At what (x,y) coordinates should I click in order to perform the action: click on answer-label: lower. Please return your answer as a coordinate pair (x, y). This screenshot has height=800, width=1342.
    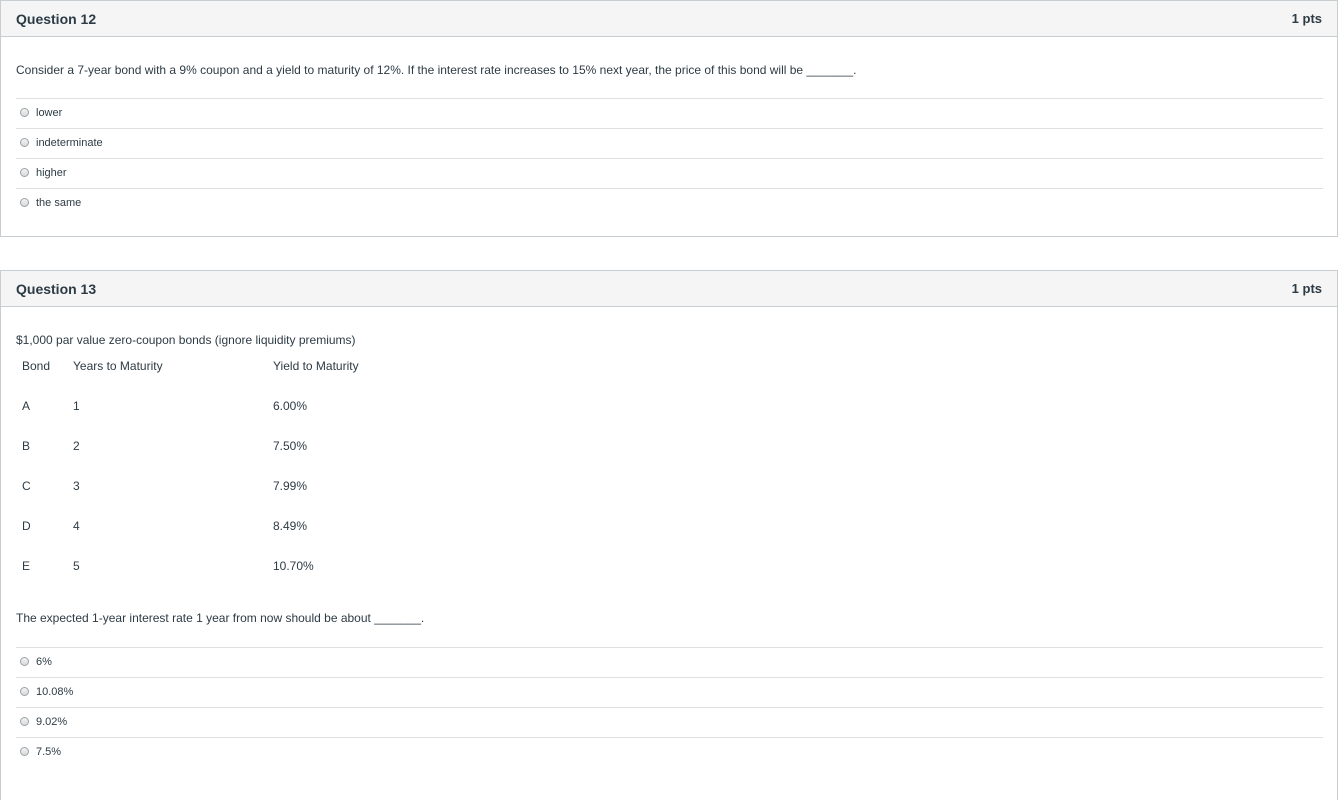
    Looking at the image, I should click on (49, 113).